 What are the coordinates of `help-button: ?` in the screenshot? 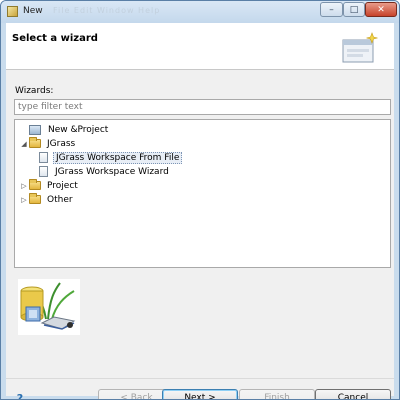 It's located at (20, 395).